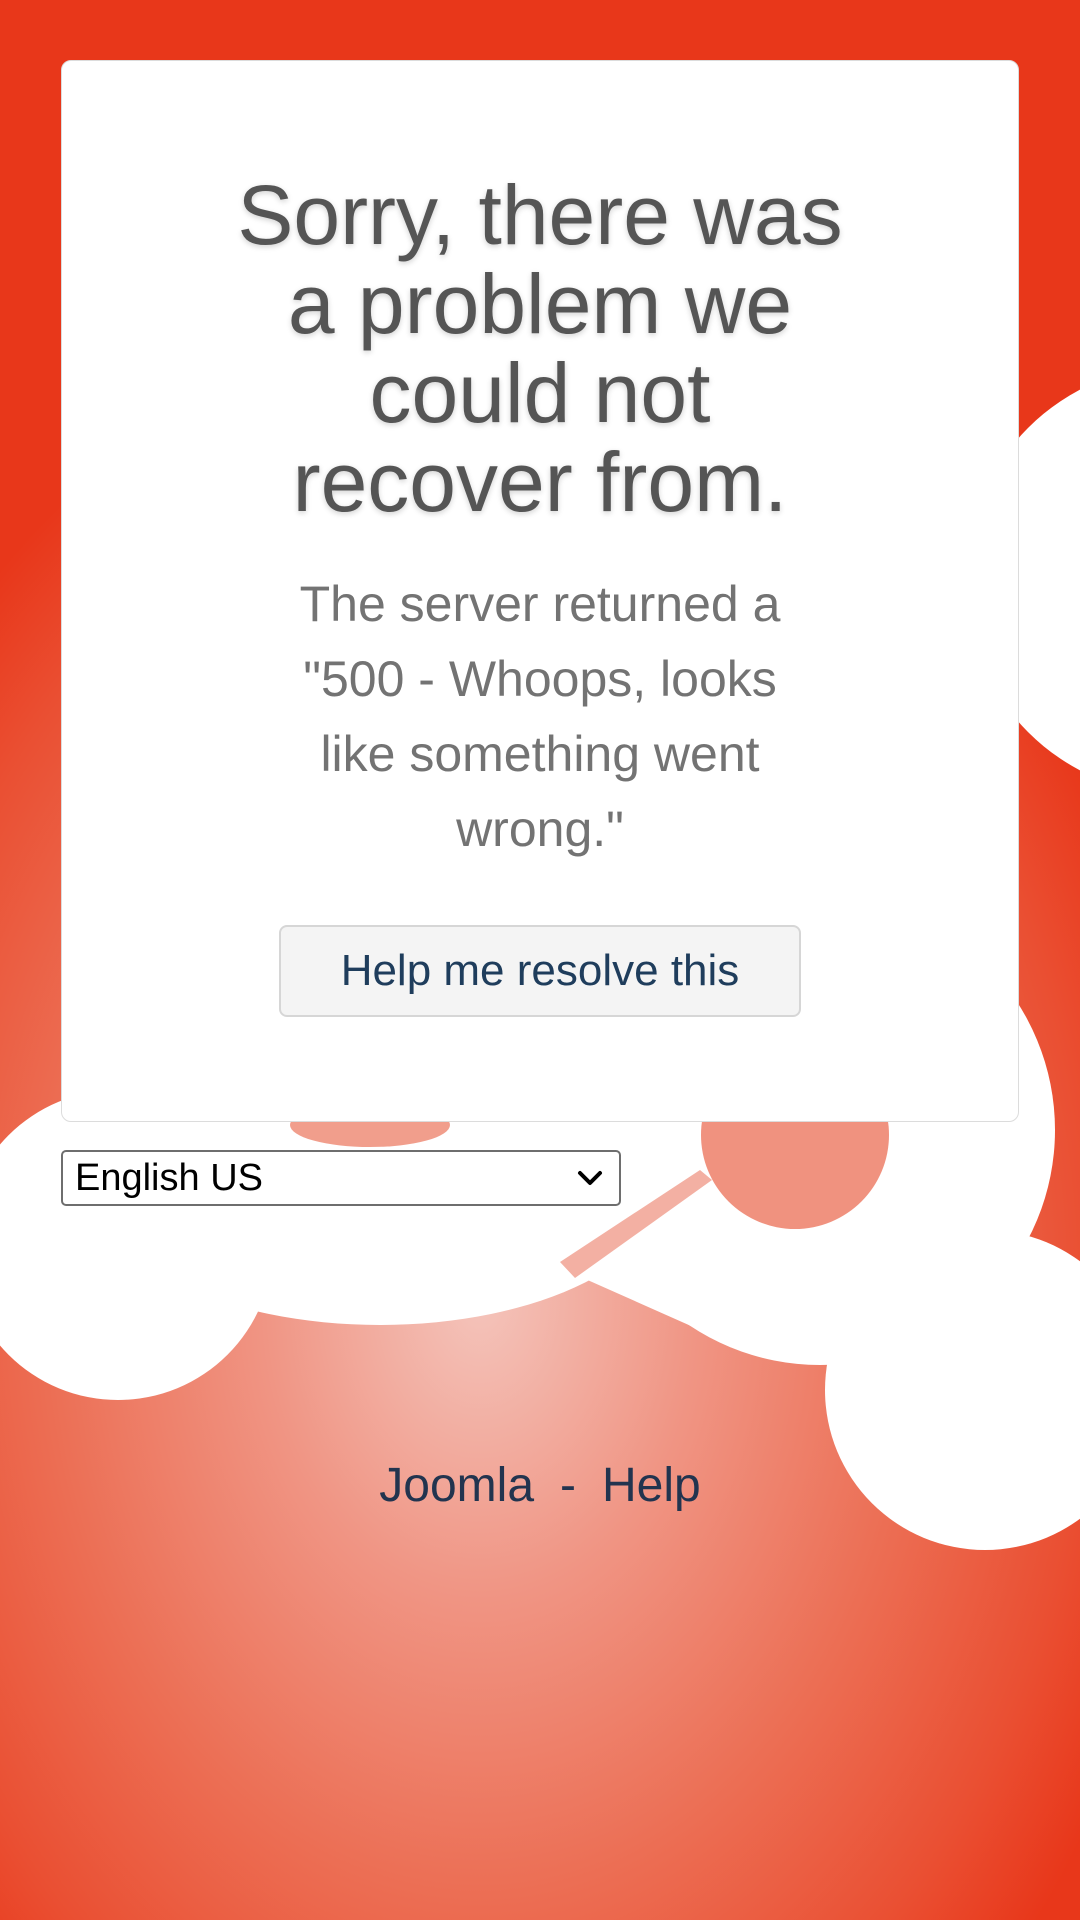 Image resolution: width=1080 pixels, height=1920 pixels. What do you see at coordinates (540, 1485) in the screenshot?
I see `footer-links: Joomla - Help` at bounding box center [540, 1485].